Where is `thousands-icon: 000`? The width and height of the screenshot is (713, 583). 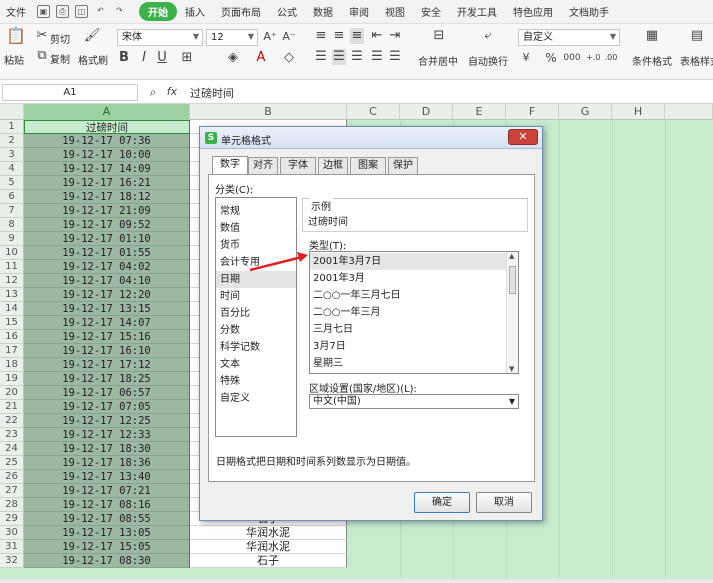
thousands-icon: 000 is located at coordinates (572, 58).